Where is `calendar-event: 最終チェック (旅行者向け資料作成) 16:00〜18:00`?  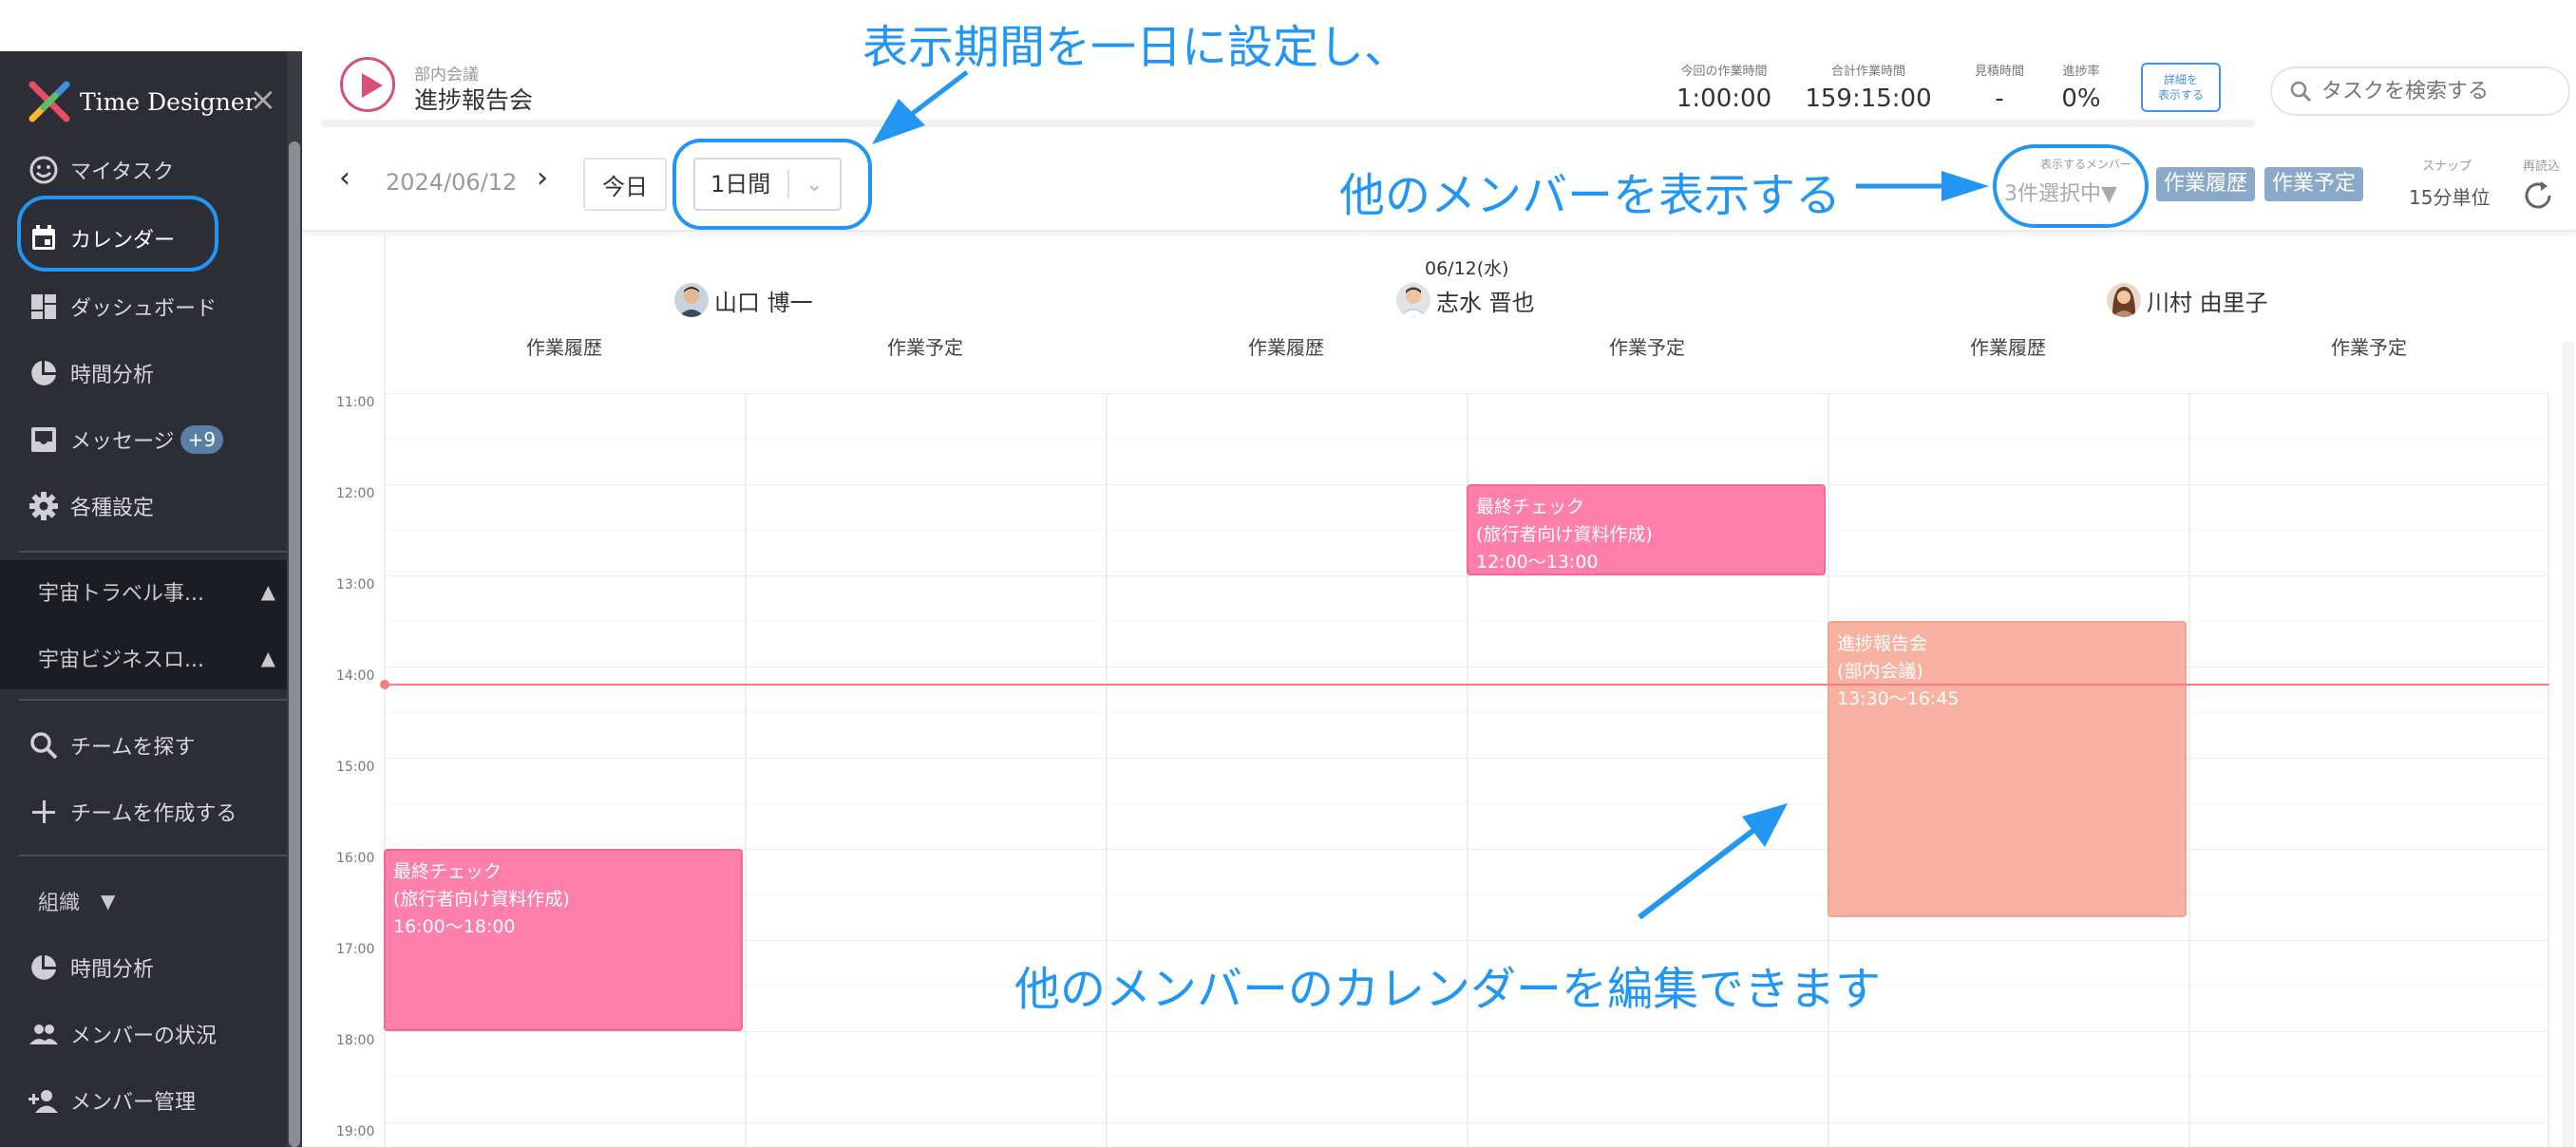
calendar-event: 最終チェック (旅行者向け資料作成) 16:00〜18:00 is located at coordinates (563, 940).